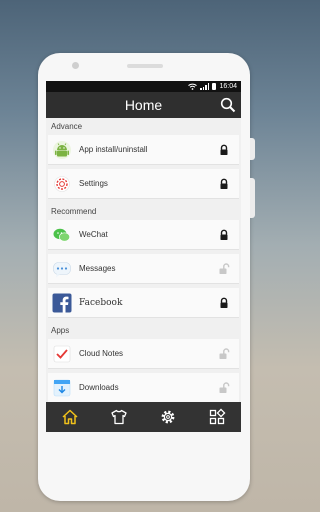 This screenshot has width=320, height=512. What do you see at coordinates (101, 302) in the screenshot?
I see `list-item-label: Facebook` at bounding box center [101, 302].